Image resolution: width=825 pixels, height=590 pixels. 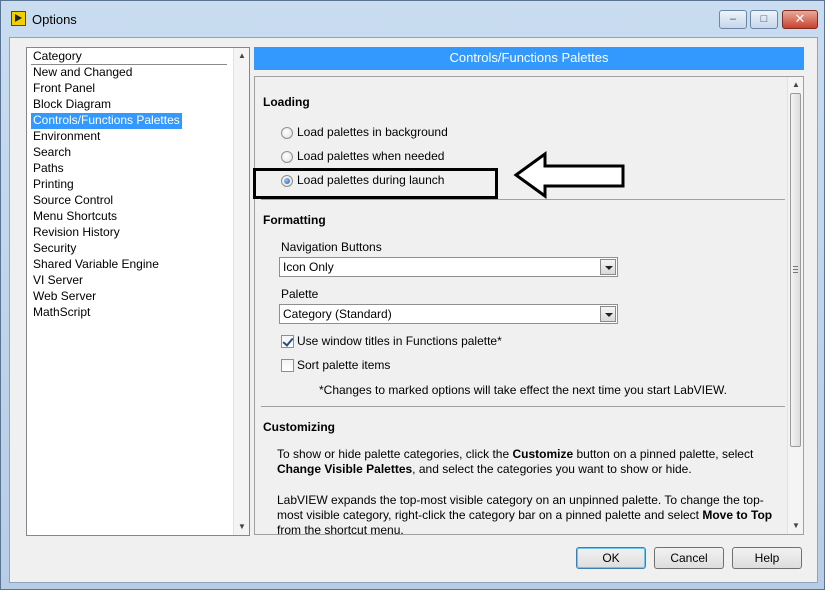 What do you see at coordinates (375, 183) in the screenshot?
I see `highlight-box` at bounding box center [375, 183].